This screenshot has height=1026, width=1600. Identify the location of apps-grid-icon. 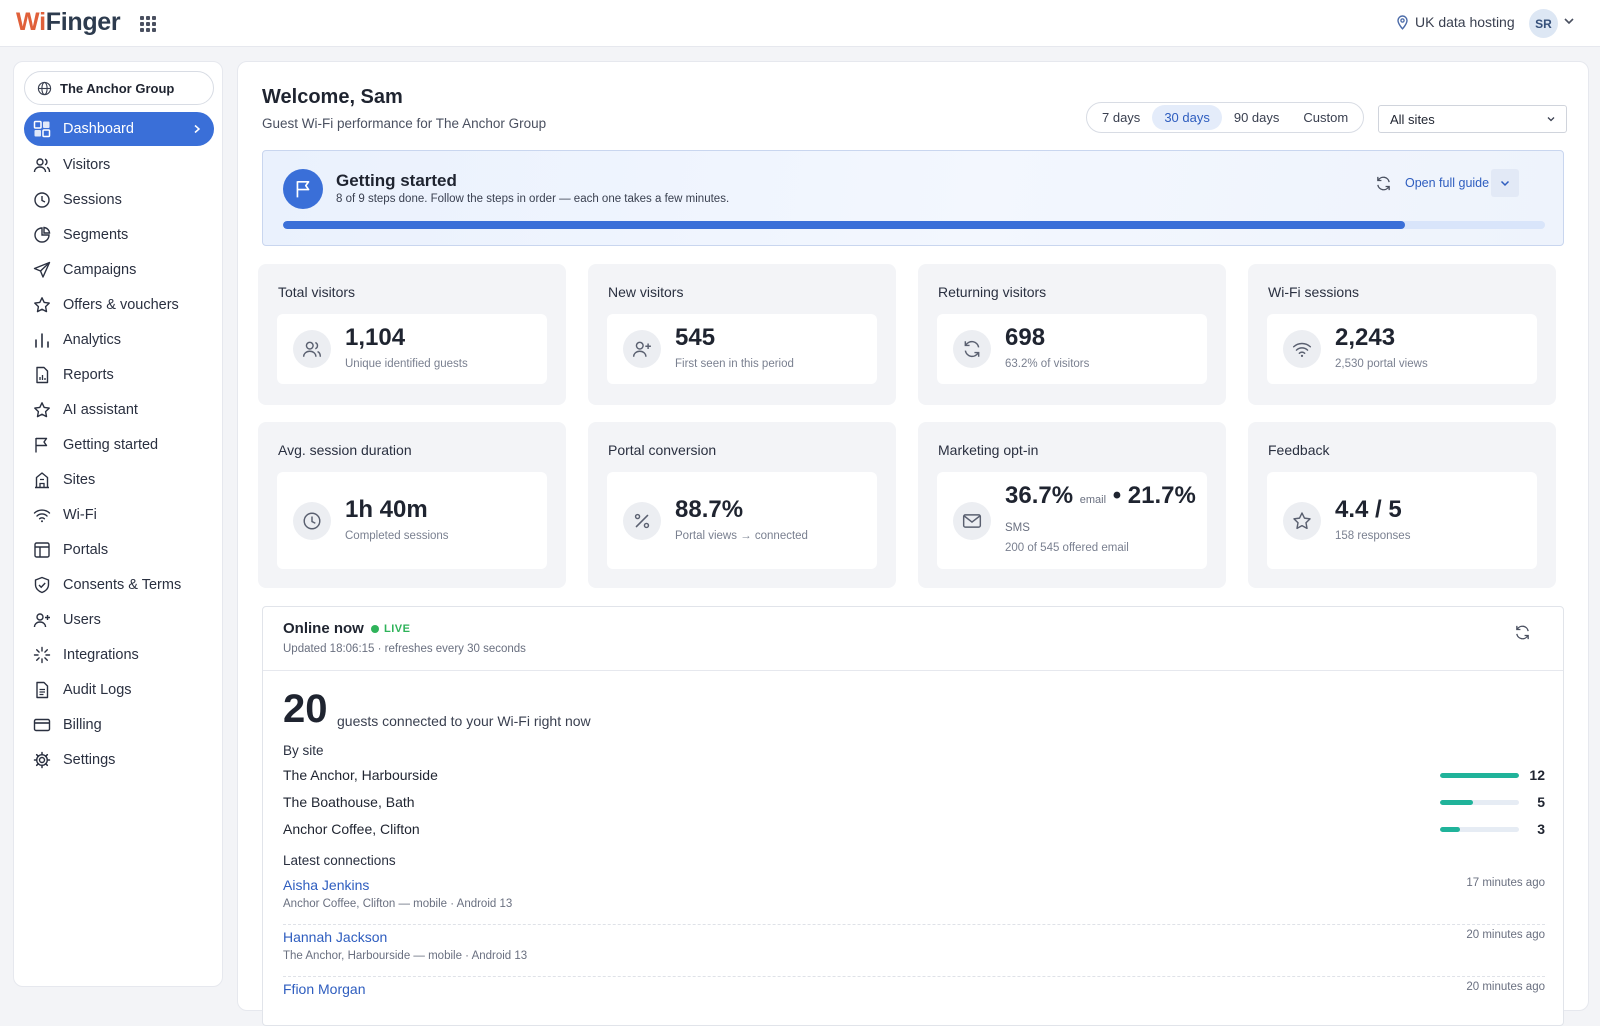
(148, 24).